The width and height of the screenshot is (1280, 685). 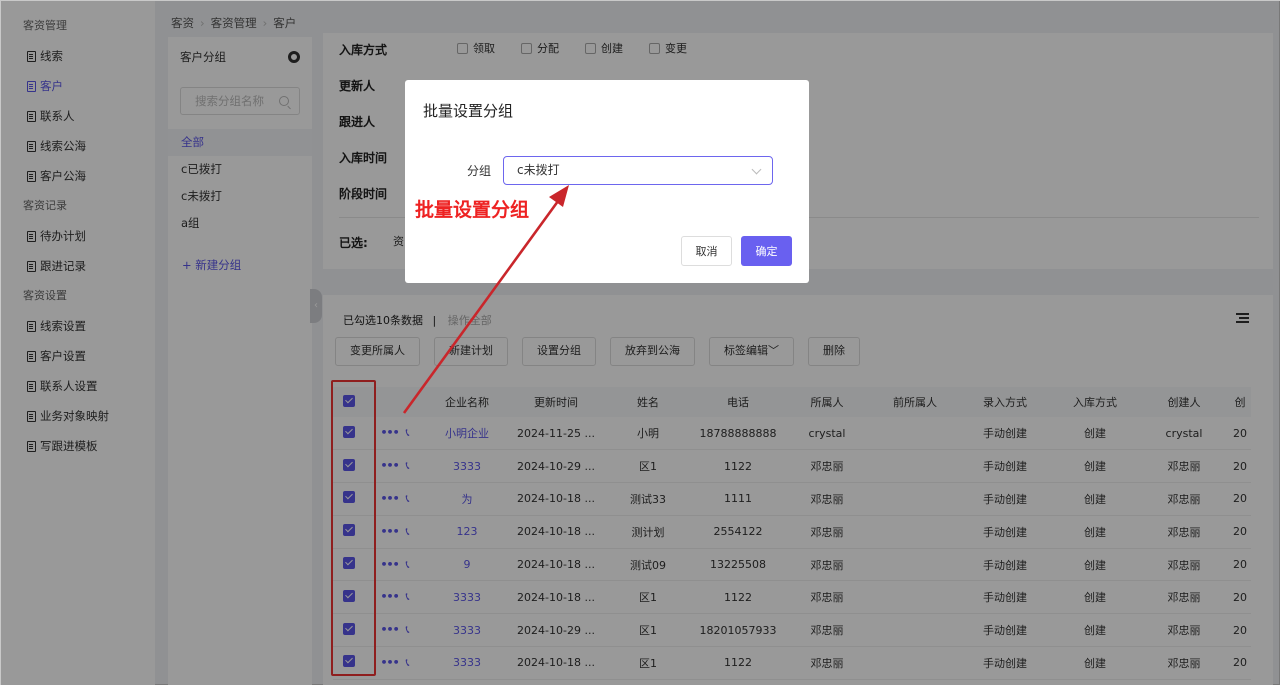 I want to click on chevron-down-icon, so click(x=756, y=169).